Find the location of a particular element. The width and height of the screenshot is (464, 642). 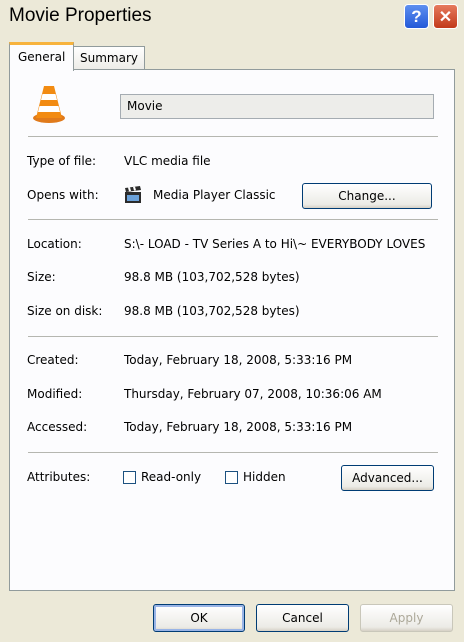

opens-with-value: Media Player Classic is located at coordinates (214, 195).